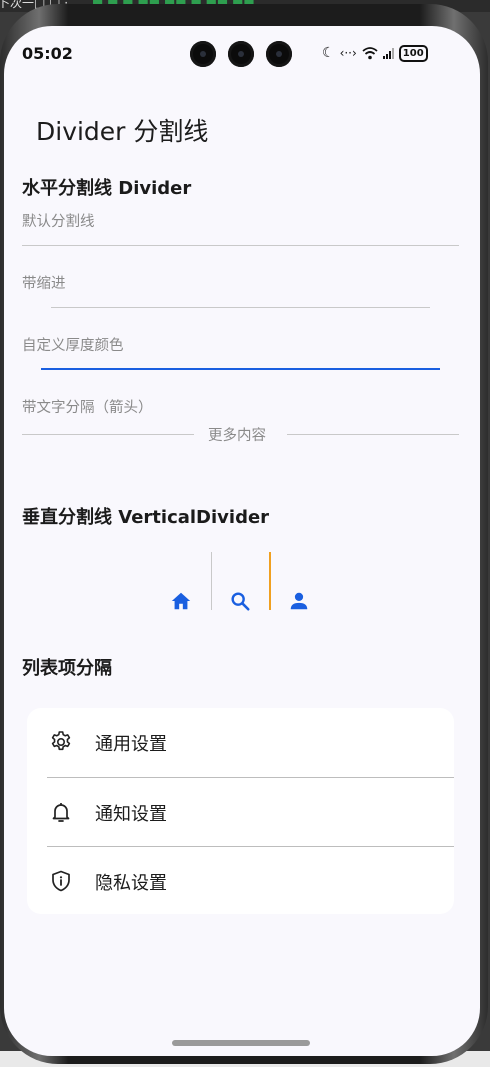 This screenshot has width=490, height=1067. I want to click on custom-divider, so click(240, 369).